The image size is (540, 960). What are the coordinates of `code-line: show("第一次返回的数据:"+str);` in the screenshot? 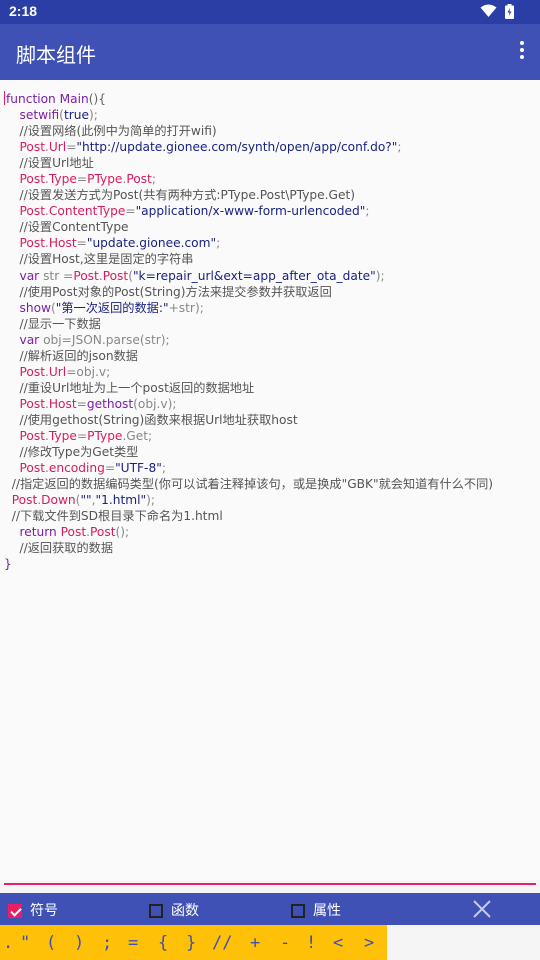 It's located at (270, 308).